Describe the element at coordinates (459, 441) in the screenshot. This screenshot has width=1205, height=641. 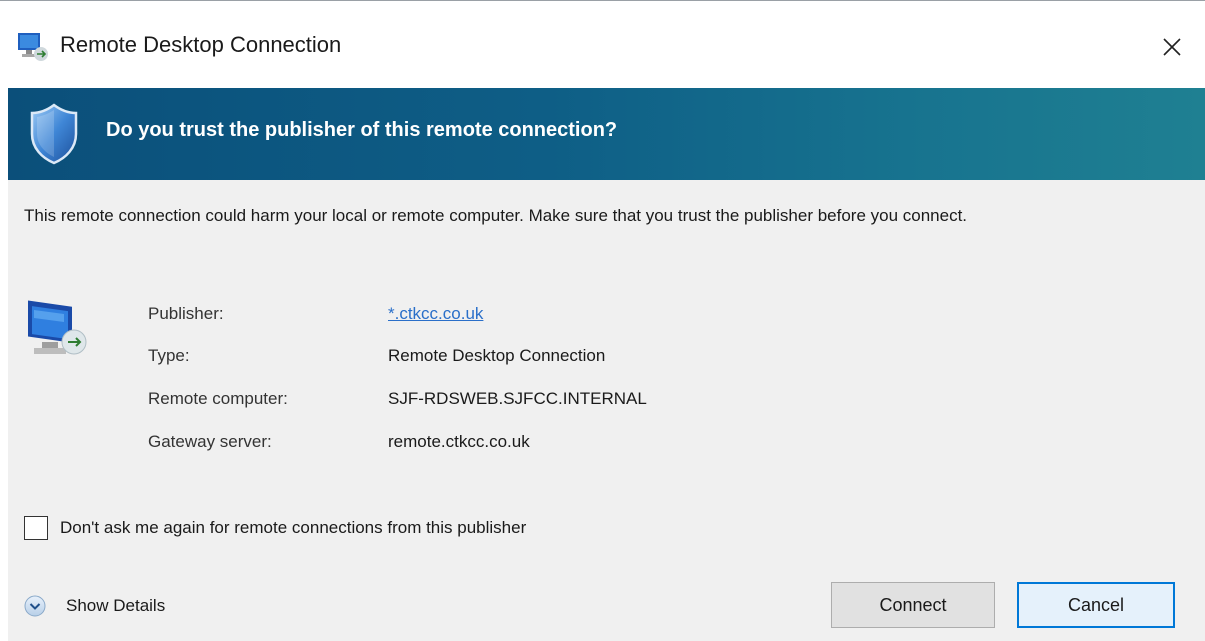
I see `gateway-server-value: remote.ctkcc.co.uk` at that location.